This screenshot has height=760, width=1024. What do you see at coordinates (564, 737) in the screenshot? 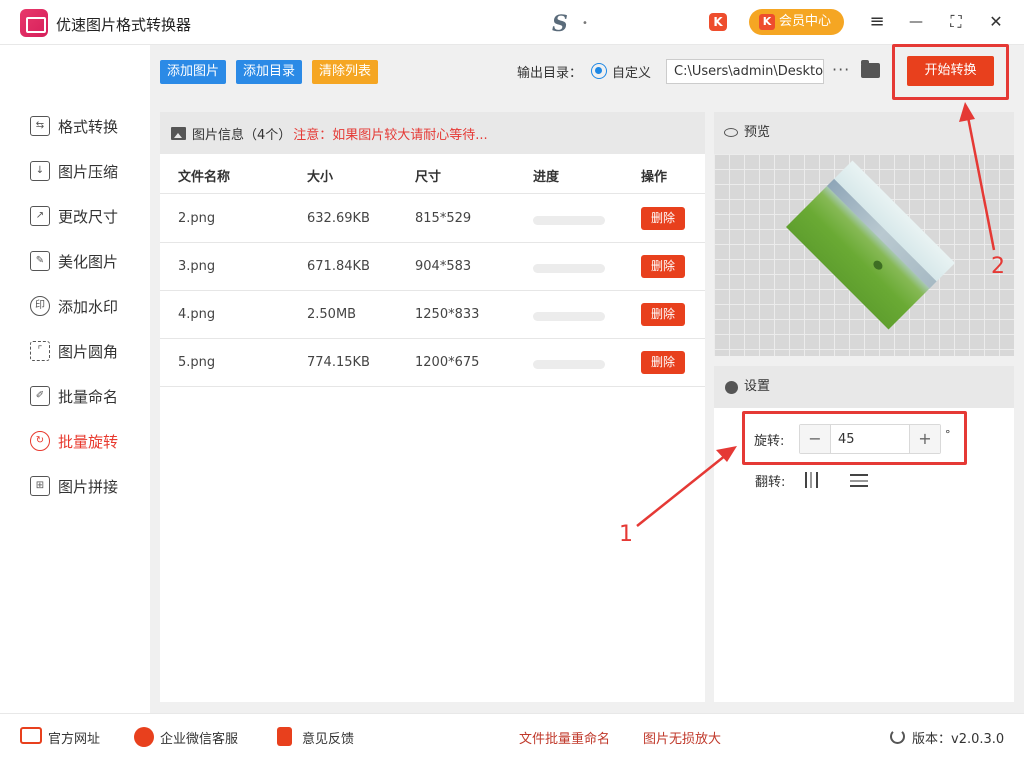
I see `footer-rename-link: 文件批量重命名` at bounding box center [564, 737].